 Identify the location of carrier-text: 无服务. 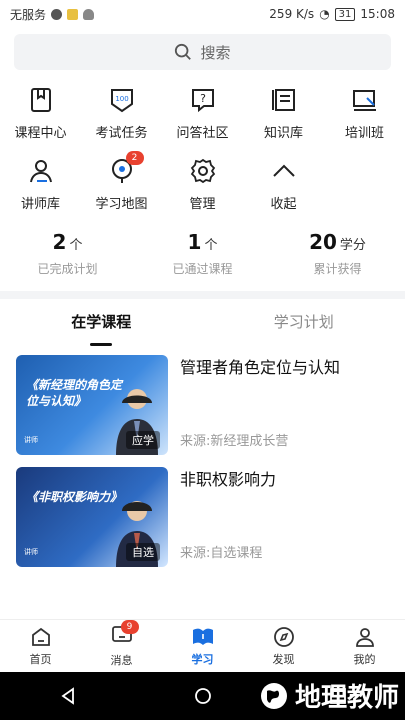
(28, 14).